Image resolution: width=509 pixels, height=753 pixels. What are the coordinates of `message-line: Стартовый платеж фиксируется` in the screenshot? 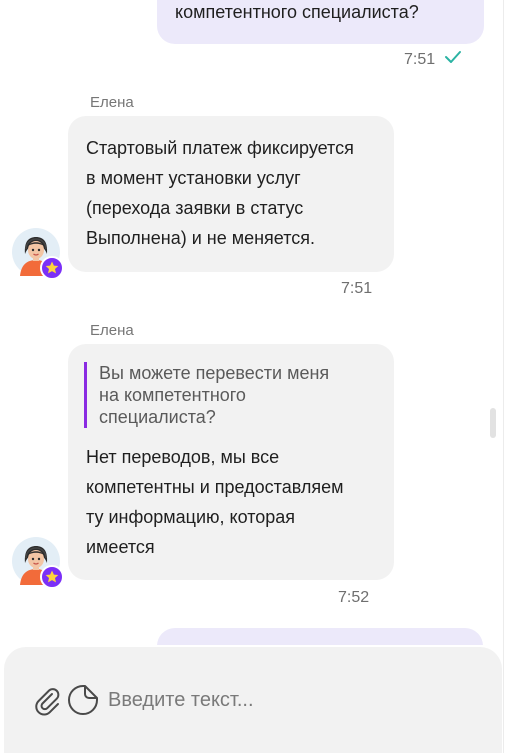 It's located at (220, 148).